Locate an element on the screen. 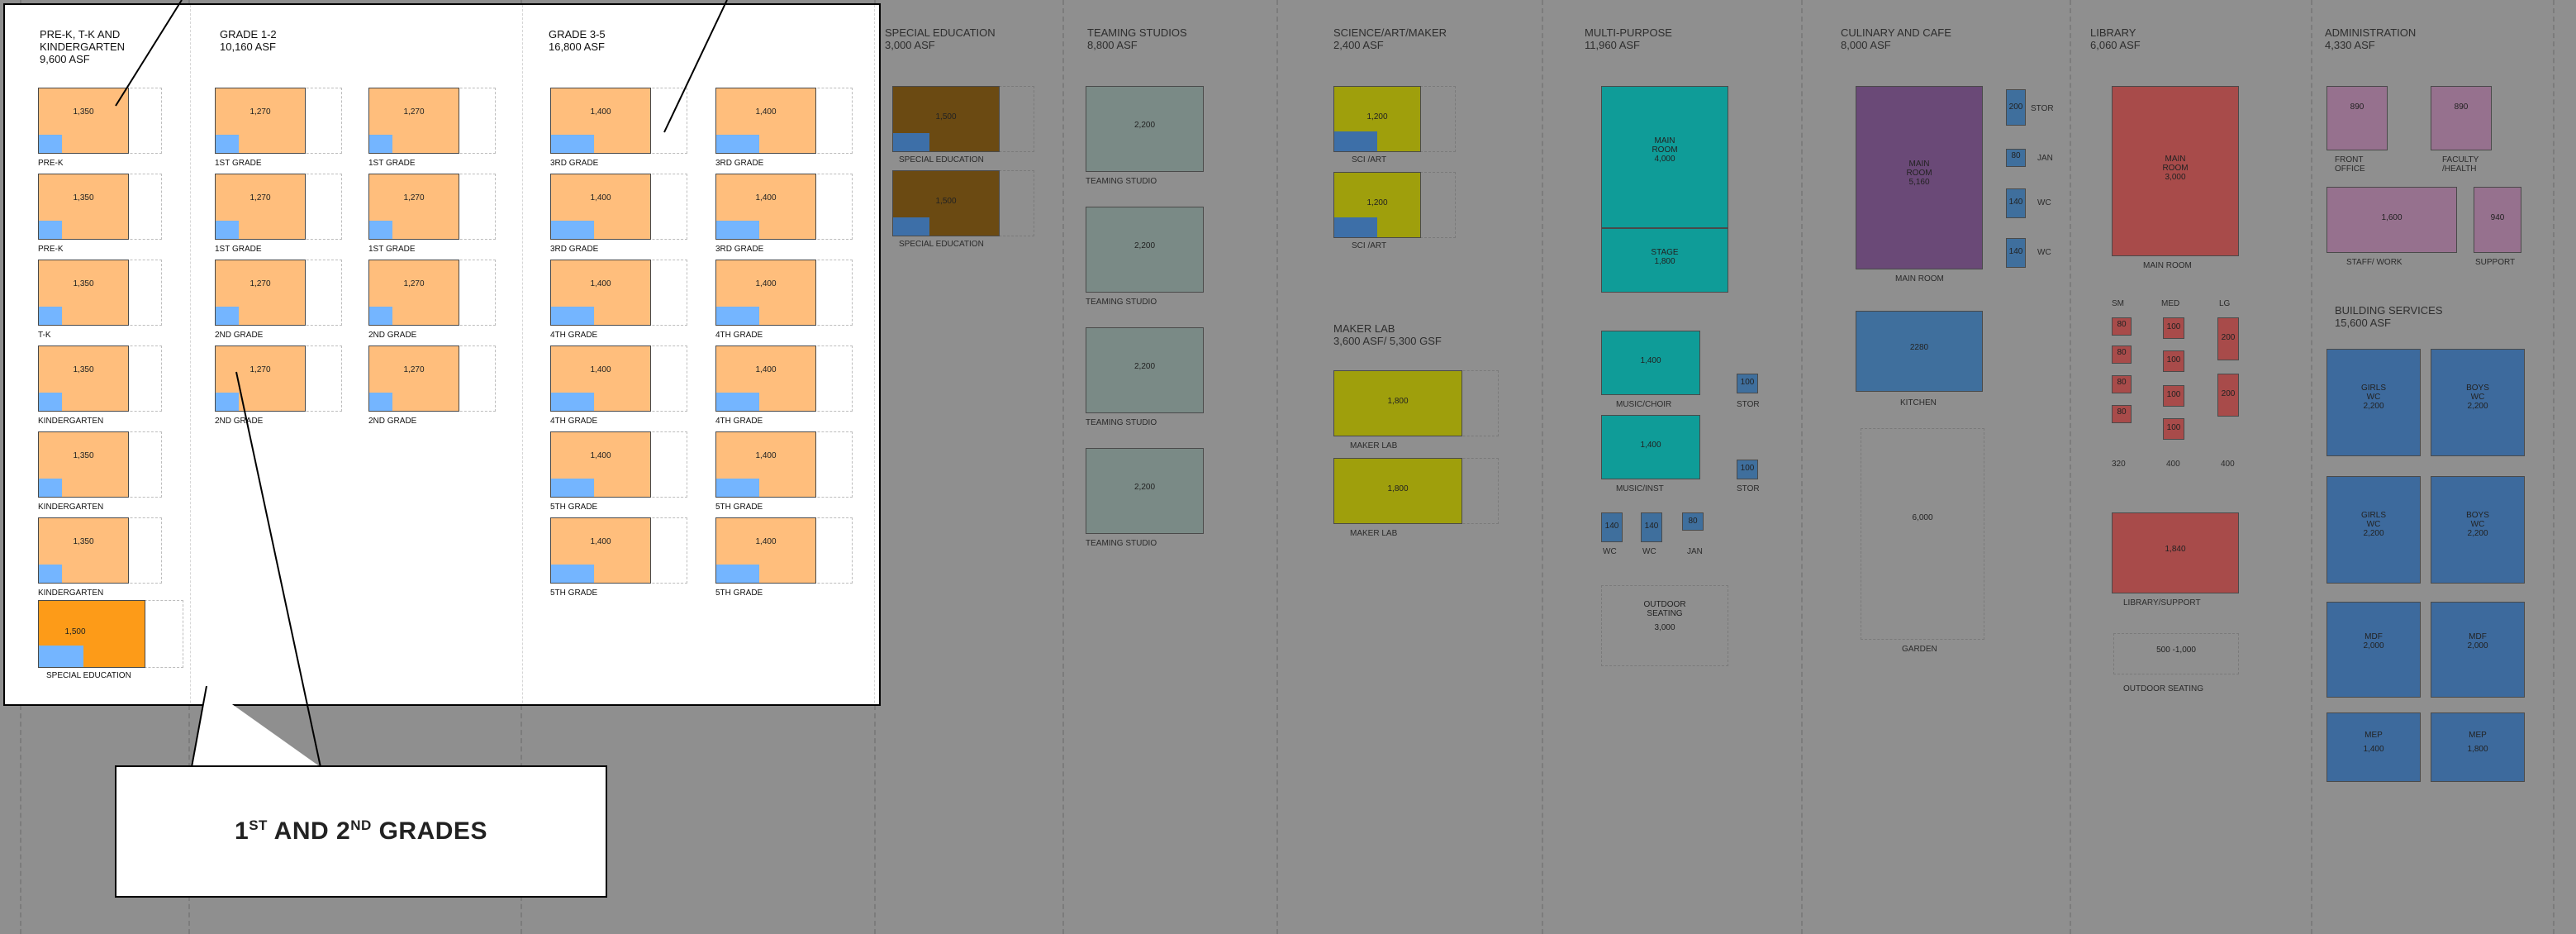 The height and width of the screenshot is (934, 2576). callout-box: 1ST AND 2ND GRADES is located at coordinates (361, 831).